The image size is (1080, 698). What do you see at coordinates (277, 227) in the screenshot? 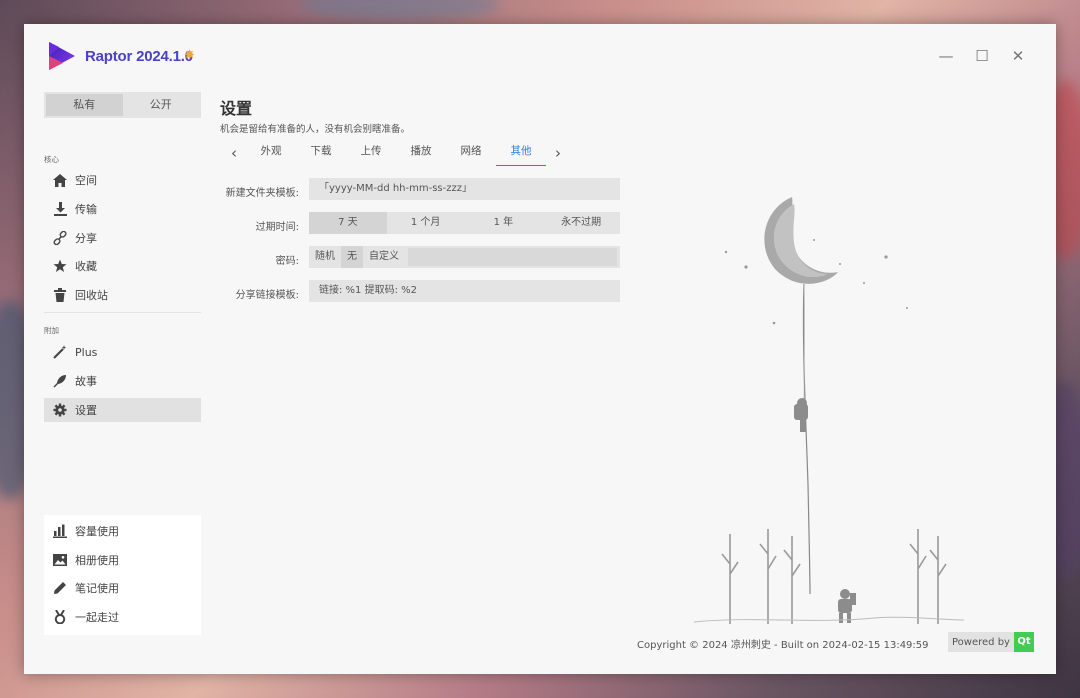
I see `expire-label: 过期时间:` at bounding box center [277, 227].